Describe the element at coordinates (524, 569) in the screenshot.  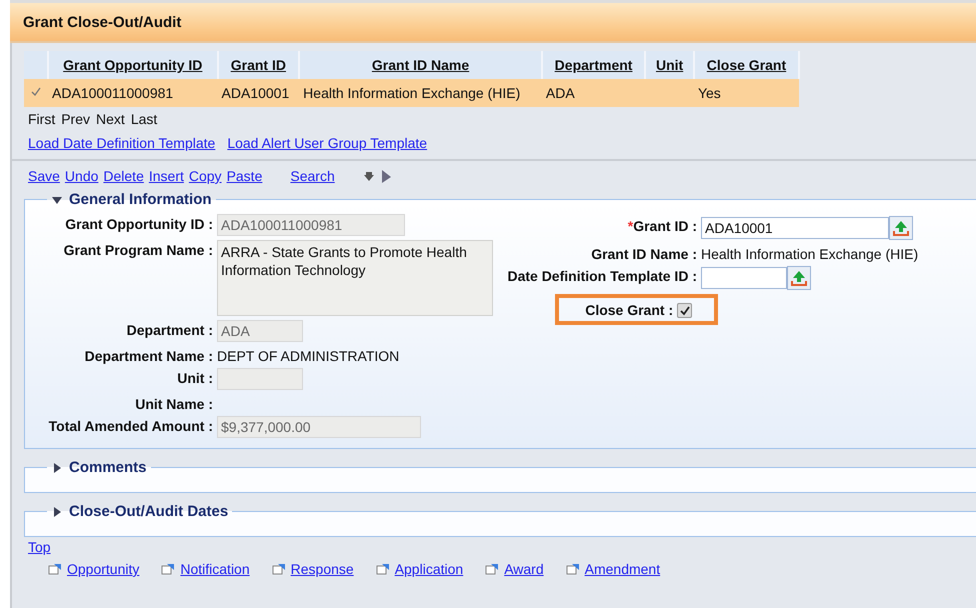
I see `footer-link: Award` at that location.